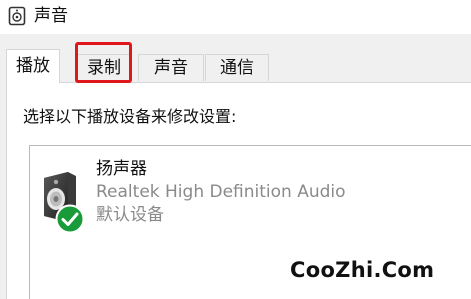 This screenshot has width=471, height=299. What do you see at coordinates (221, 192) in the screenshot?
I see `device-description: Realtek High Definition Audio` at bounding box center [221, 192].